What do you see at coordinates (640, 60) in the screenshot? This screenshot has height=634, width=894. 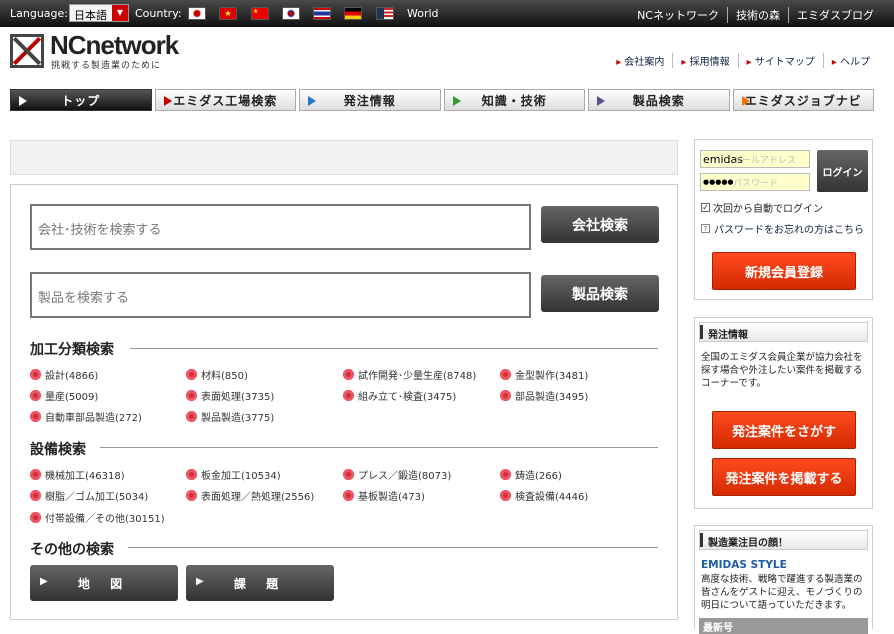 I see `company-info-link: 会社案内` at bounding box center [640, 60].